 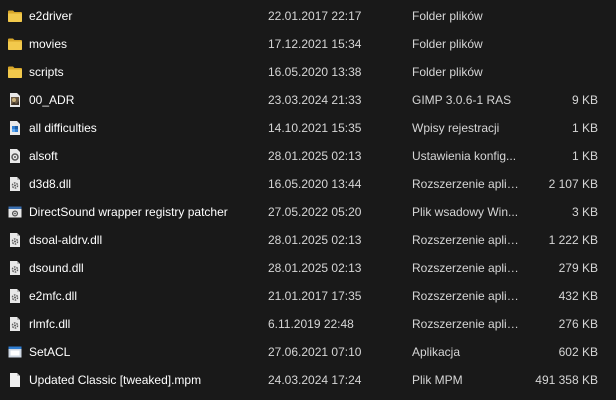 I want to click on file-name: 00_ADR, so click(x=52, y=100).